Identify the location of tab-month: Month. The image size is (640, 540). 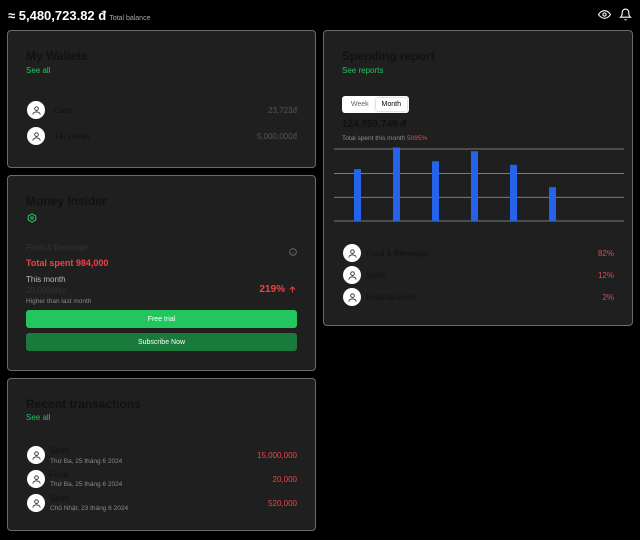
(391, 104).